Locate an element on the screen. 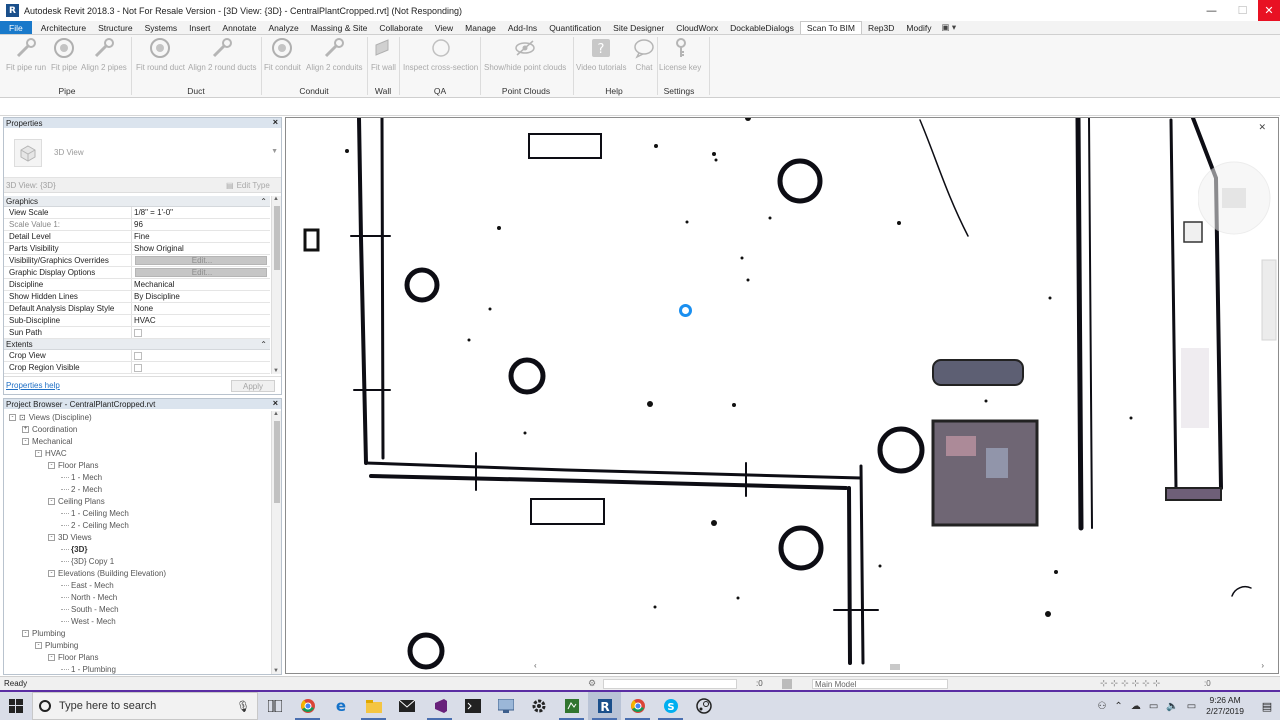 This screenshot has width=1280, height=720. property-value: None is located at coordinates (201, 308).